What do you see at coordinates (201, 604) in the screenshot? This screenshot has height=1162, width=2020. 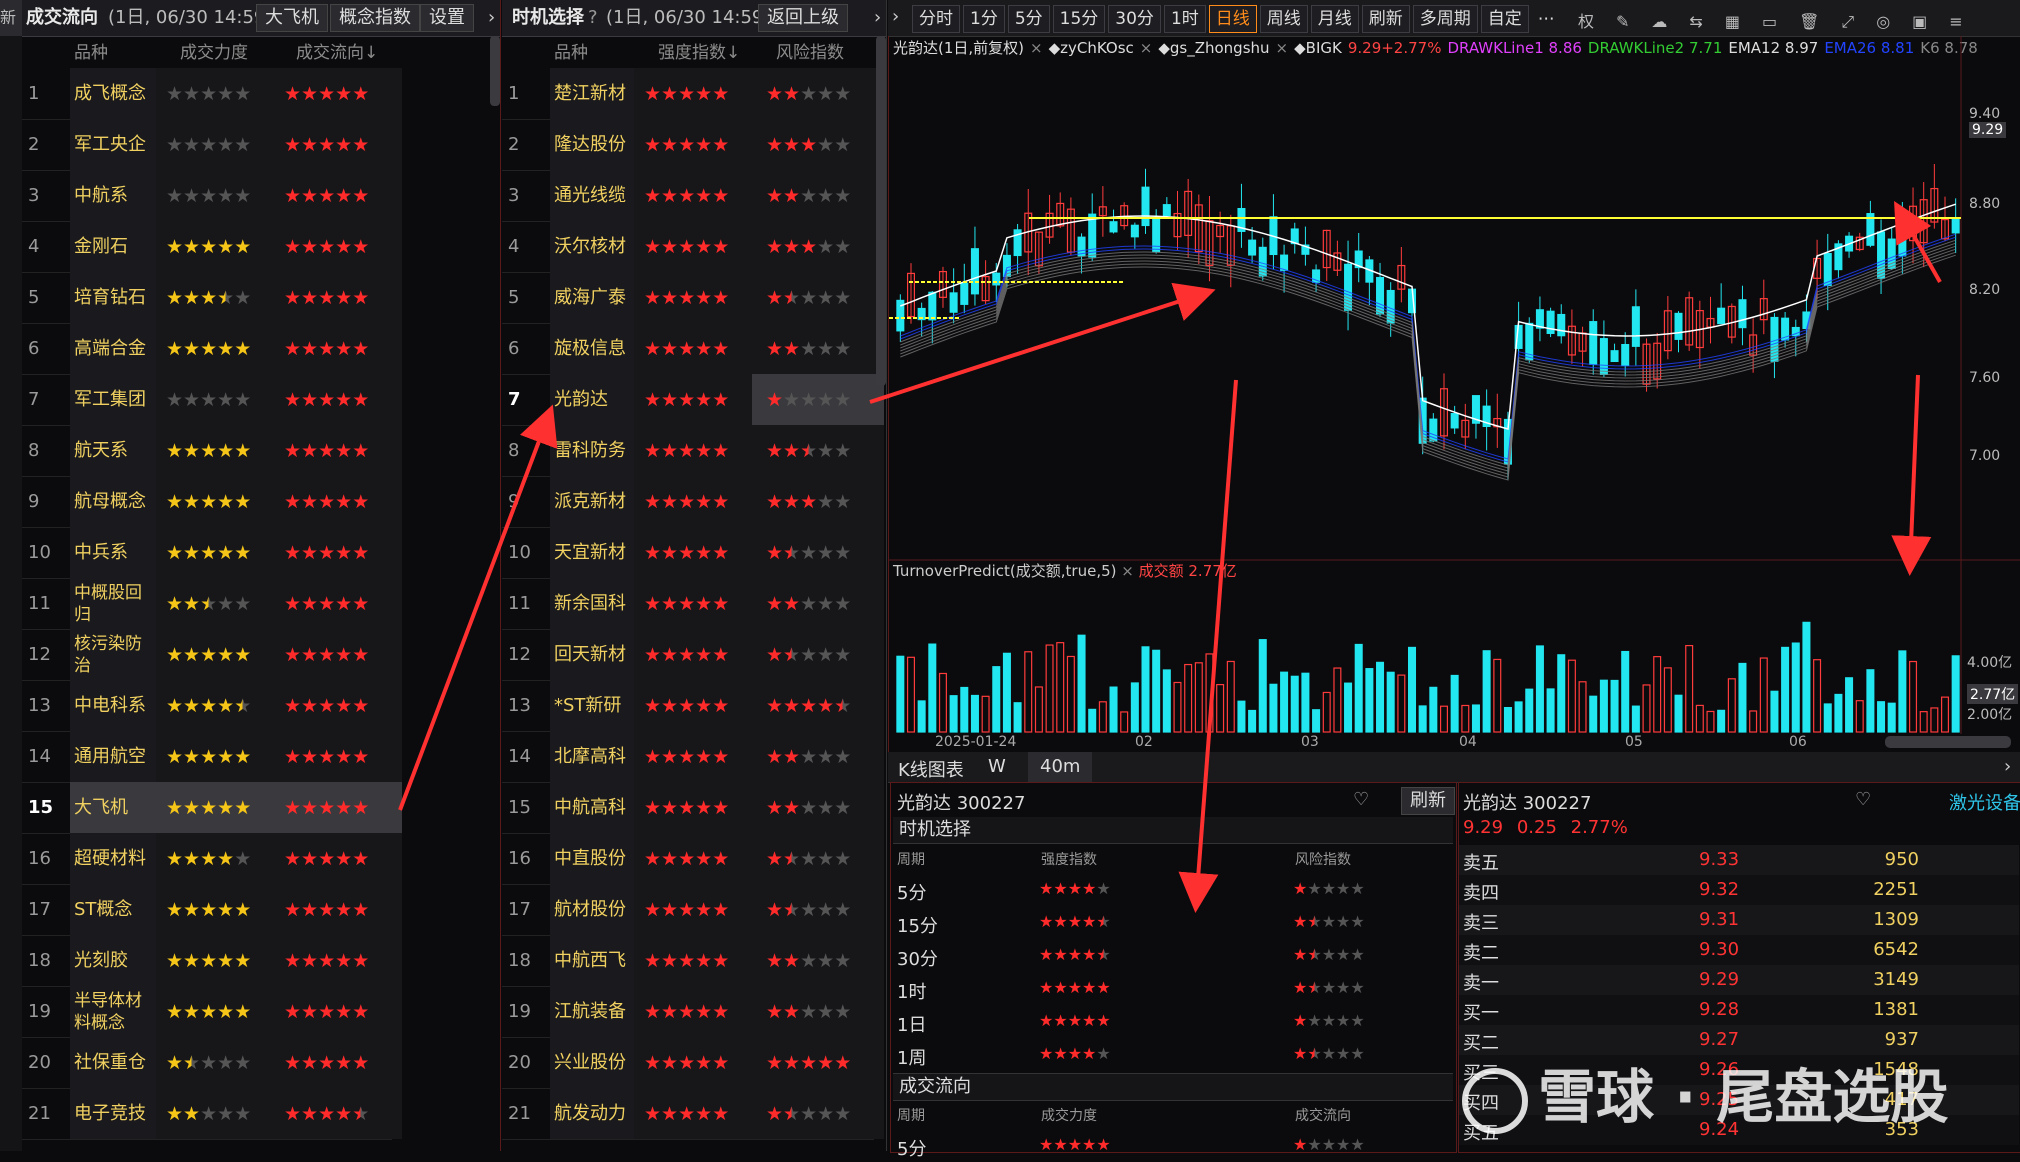 I see `left-list-item: 11 中概股回归 ★ ★ ★ ★ ★ ★ ★ ★ ★ ★` at bounding box center [201, 604].